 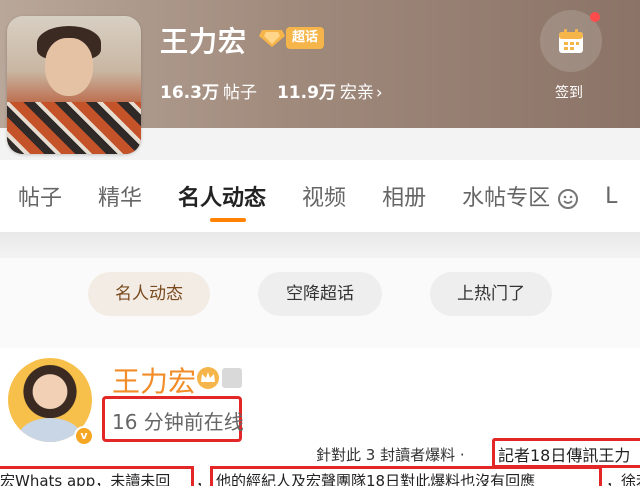 I want to click on topic-avatar, so click(x=74, y=85).